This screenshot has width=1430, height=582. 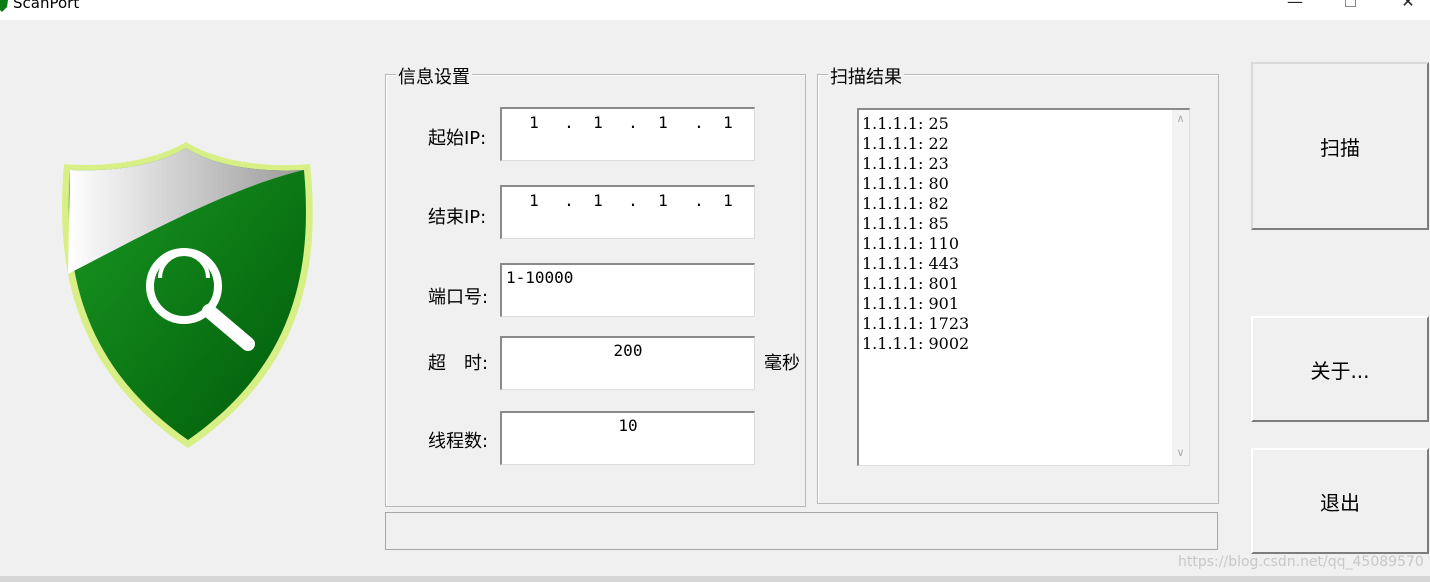 What do you see at coordinates (801, 531) in the screenshot?
I see `status-bar` at bounding box center [801, 531].